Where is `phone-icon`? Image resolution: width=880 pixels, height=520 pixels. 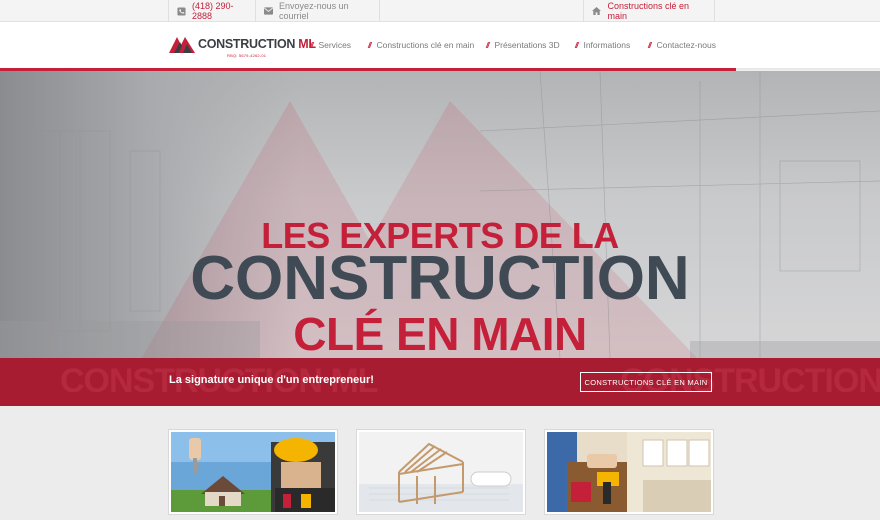 phone-icon is located at coordinates (181, 11).